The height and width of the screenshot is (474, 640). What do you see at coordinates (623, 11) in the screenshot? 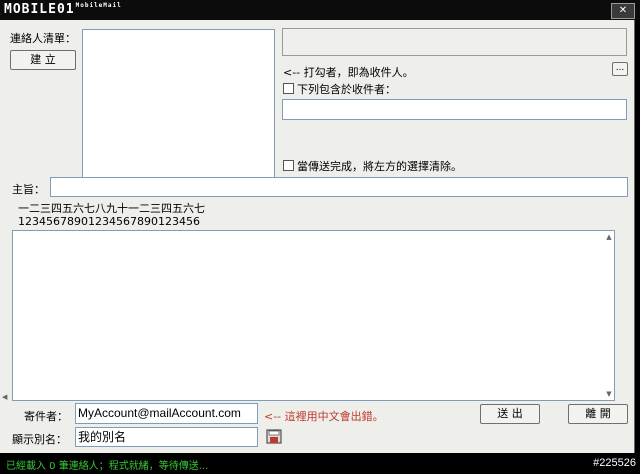
I see `close-icon: ✕` at bounding box center [623, 11].